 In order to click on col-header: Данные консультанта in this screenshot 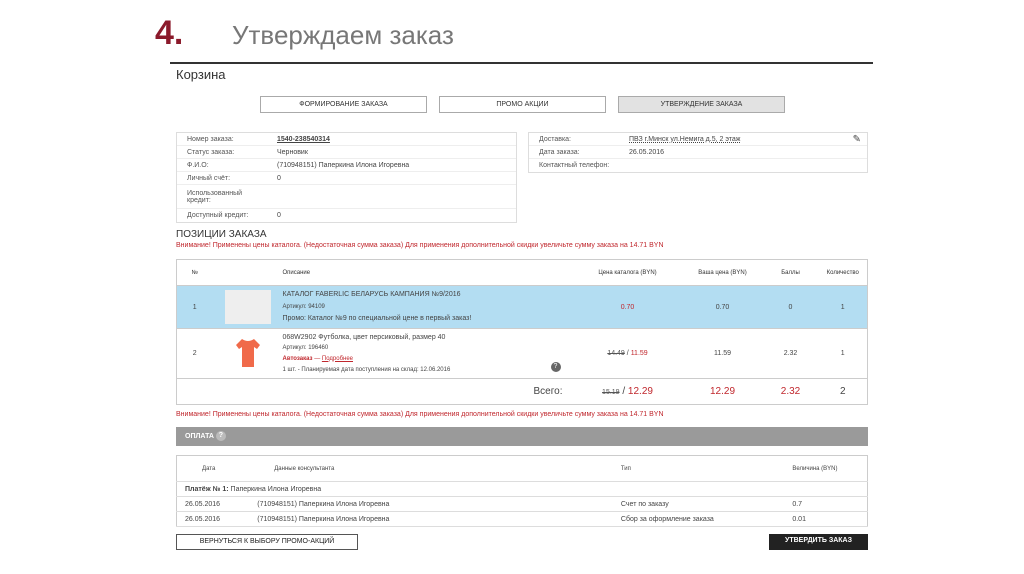, I will do `click(431, 468)`.